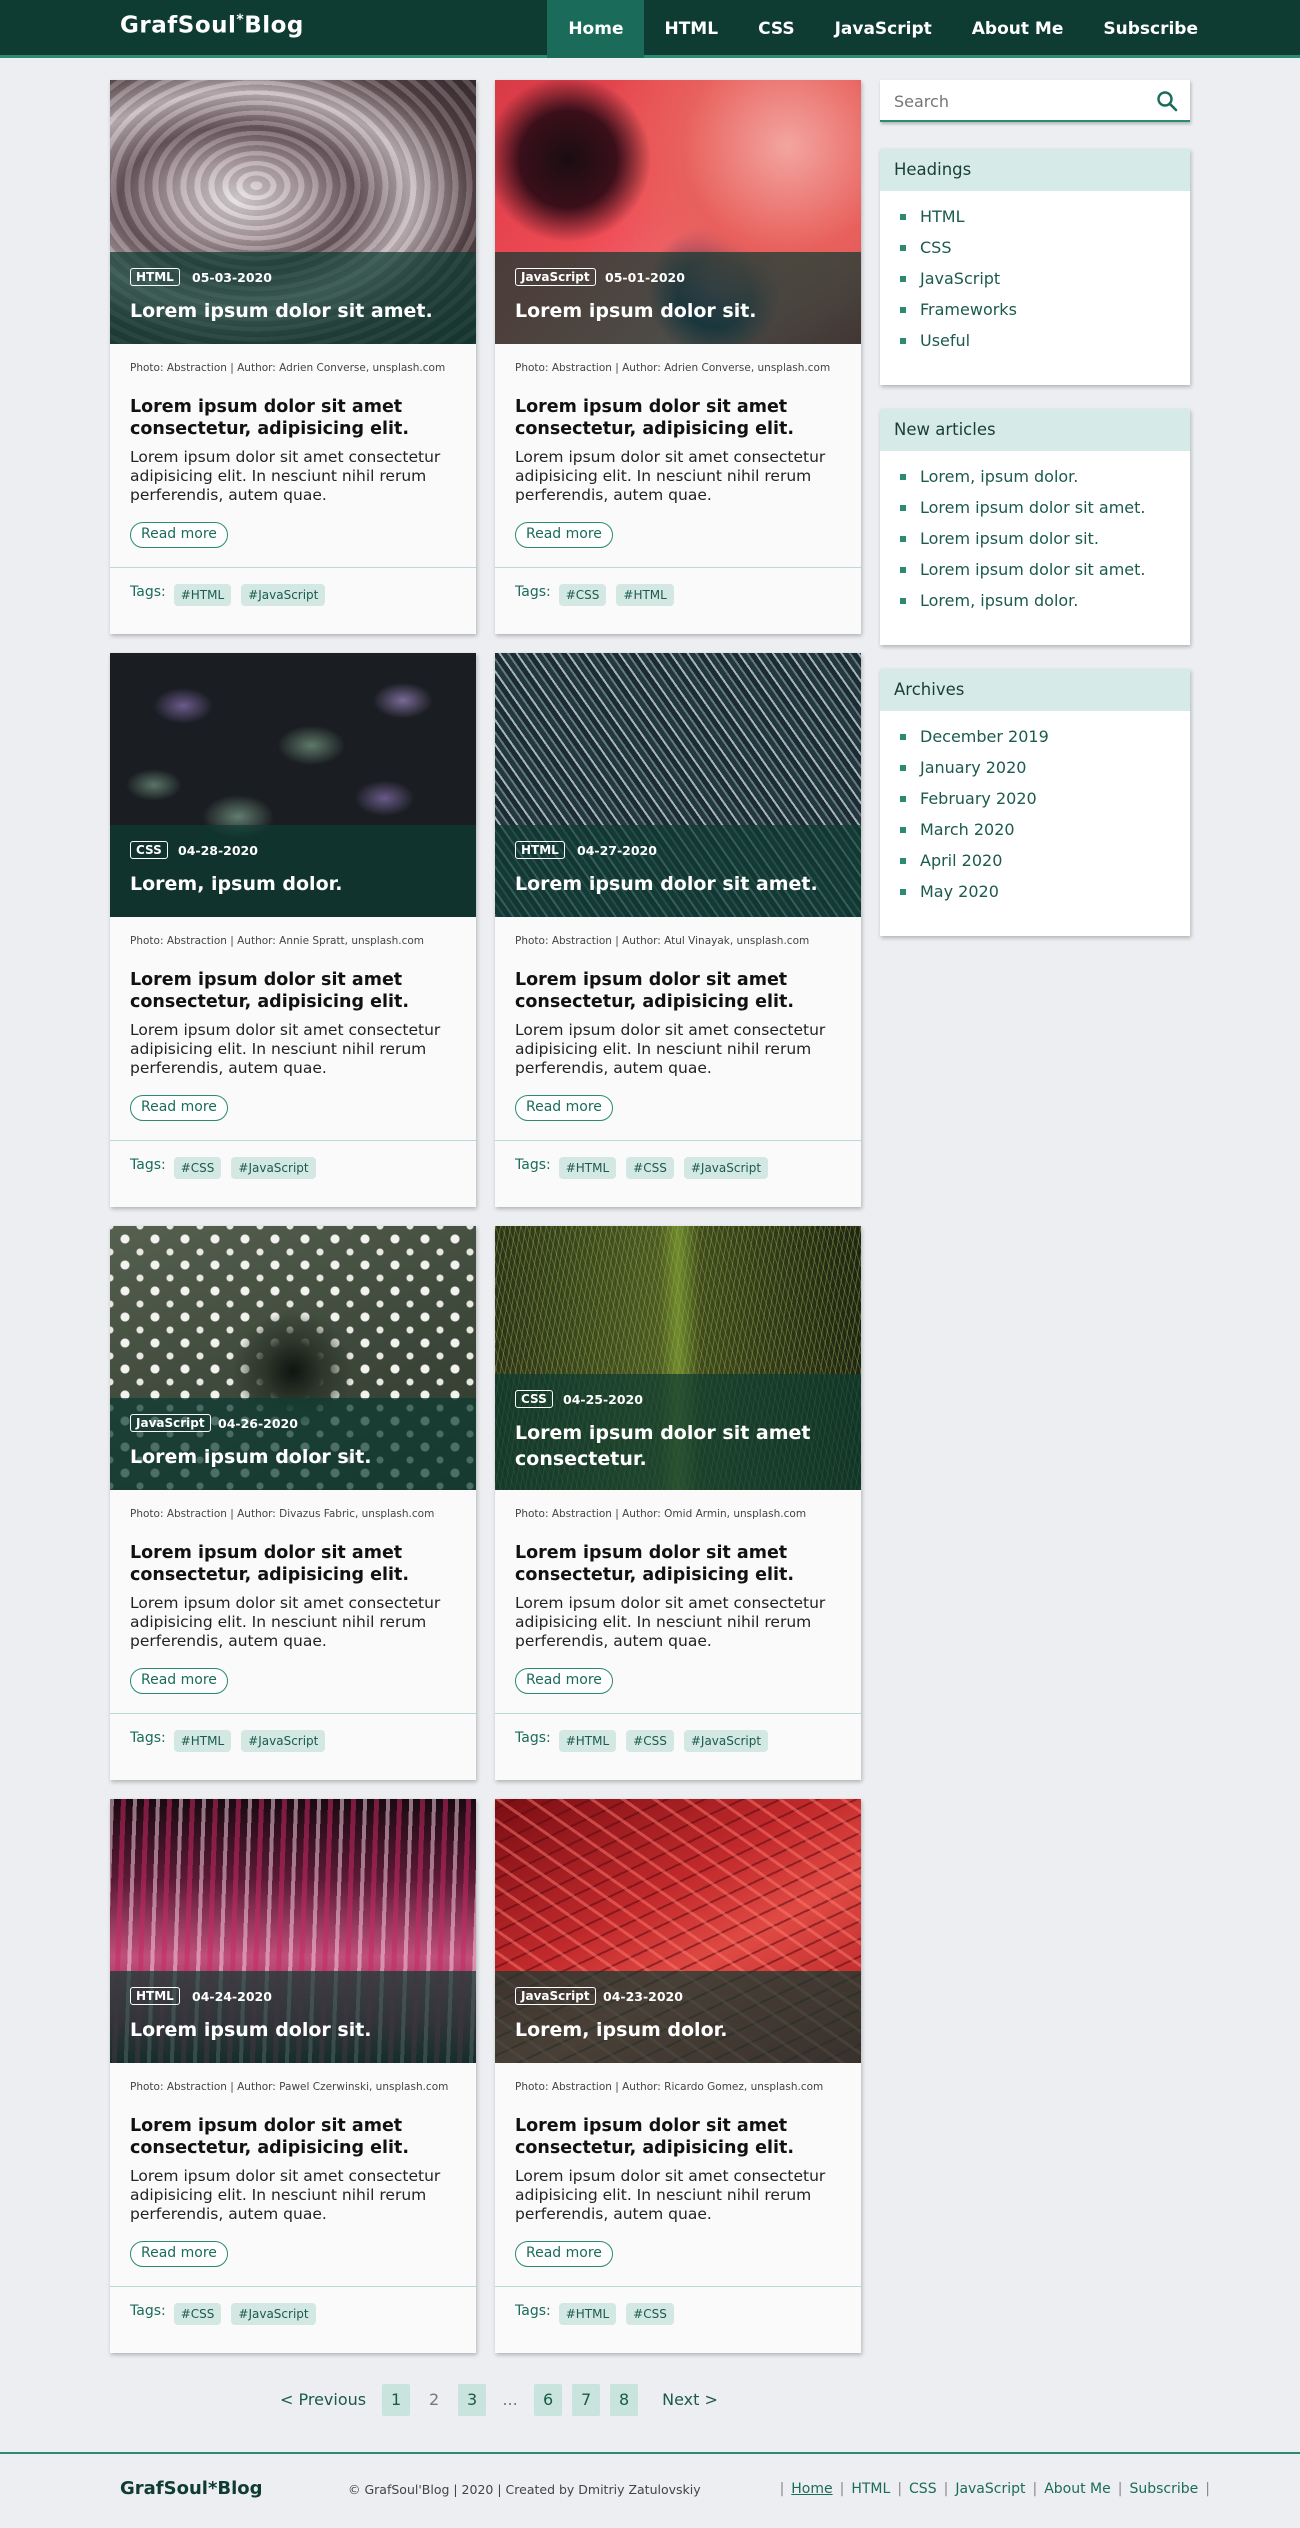 The image size is (1300, 2528). What do you see at coordinates (1045, 222) in the screenshot?
I see `sidebar-item-html: HTML` at bounding box center [1045, 222].